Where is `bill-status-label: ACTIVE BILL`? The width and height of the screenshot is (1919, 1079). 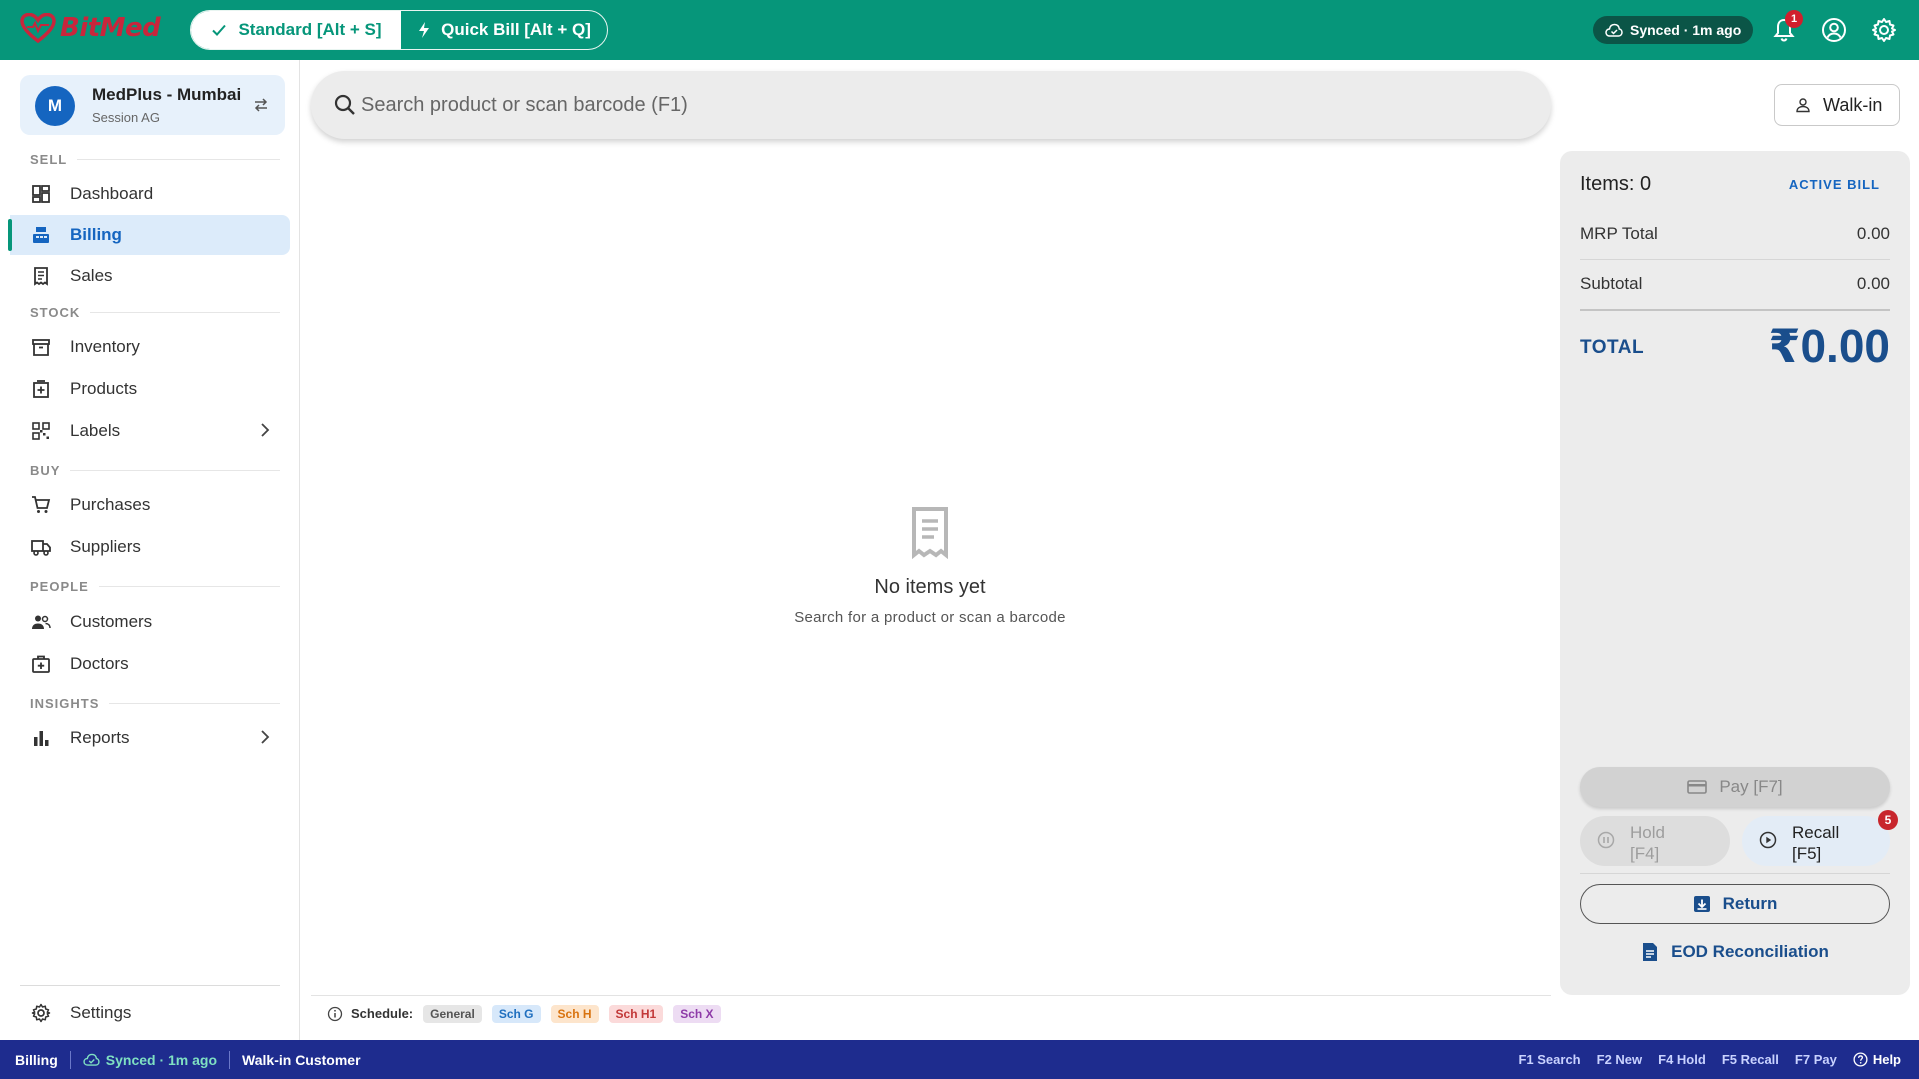
bill-status-label: ACTIVE BILL is located at coordinates (1834, 184).